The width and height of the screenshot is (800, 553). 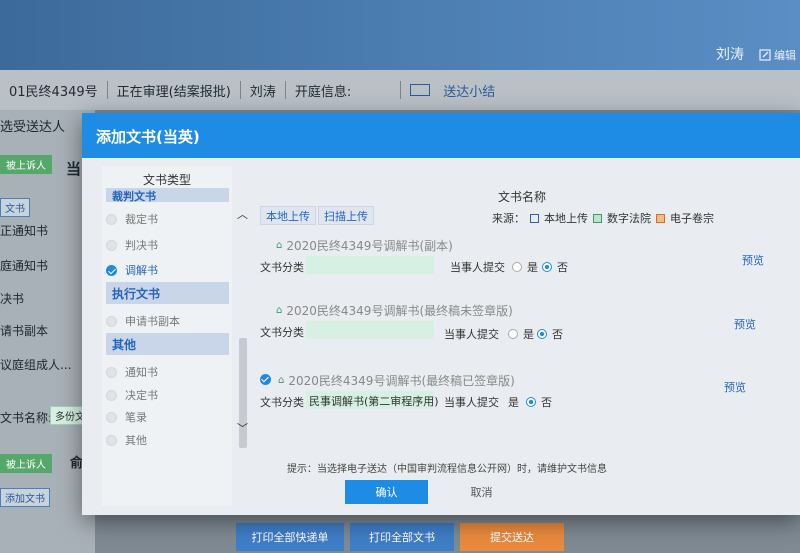 I want to click on doc-type-decision: 决定书, so click(x=132, y=395).